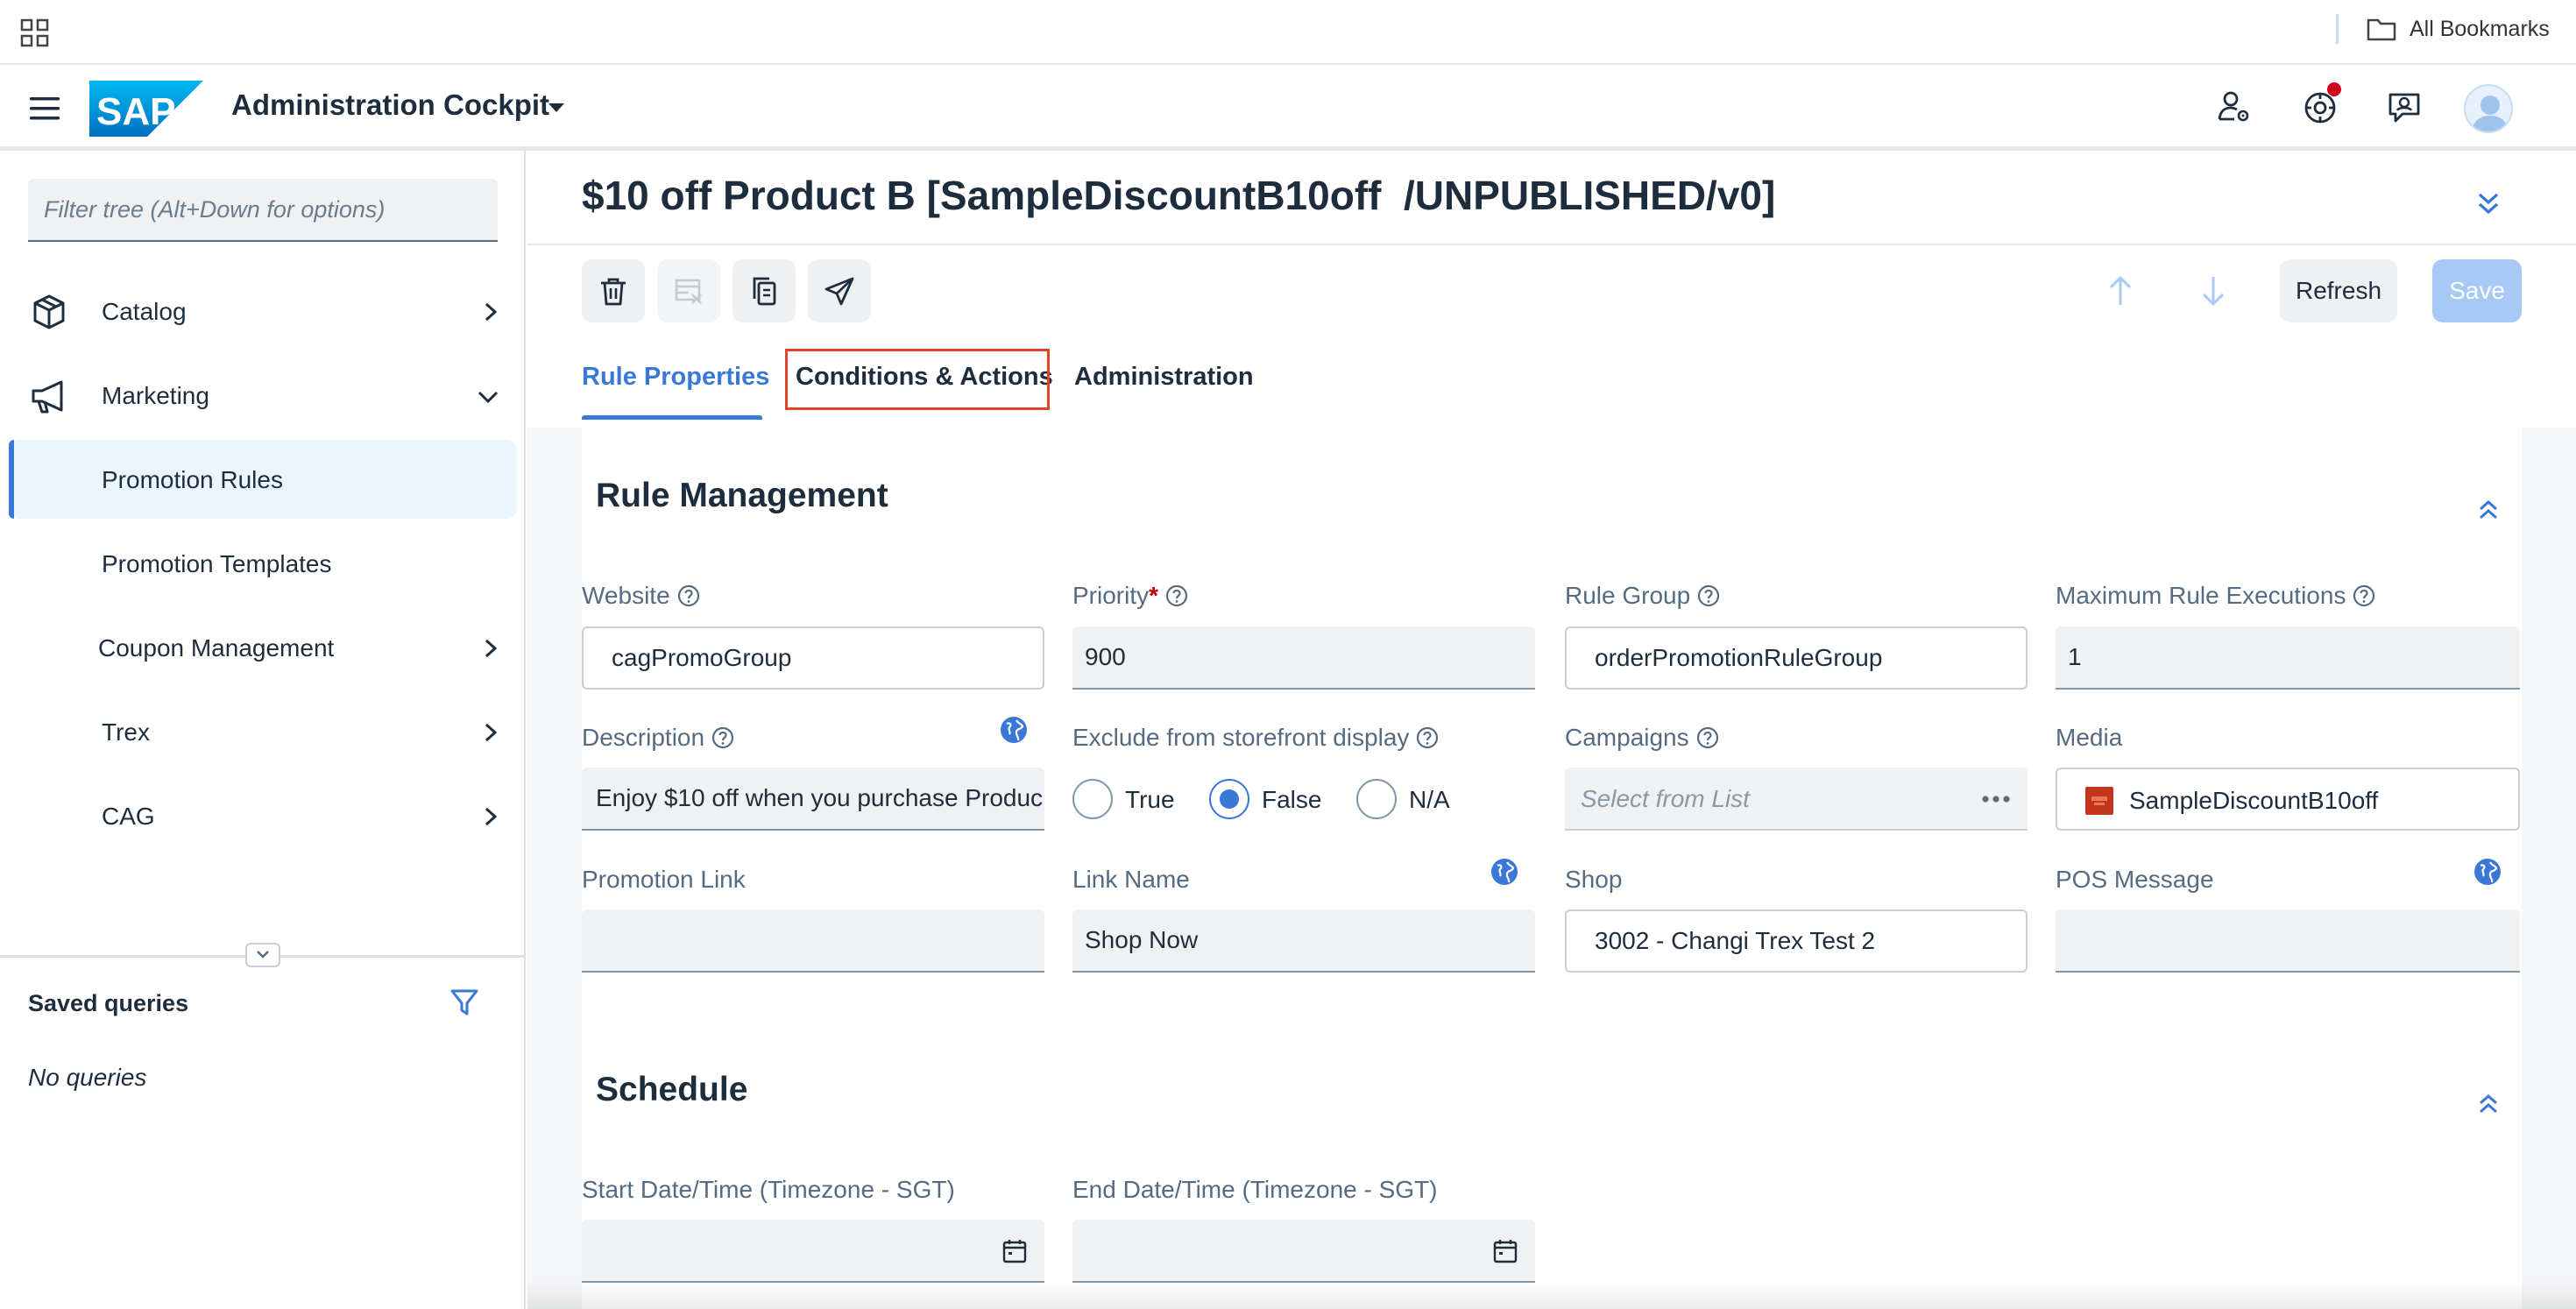 The width and height of the screenshot is (2576, 1309). I want to click on sidebar-item-label: Catalog, so click(144, 311).